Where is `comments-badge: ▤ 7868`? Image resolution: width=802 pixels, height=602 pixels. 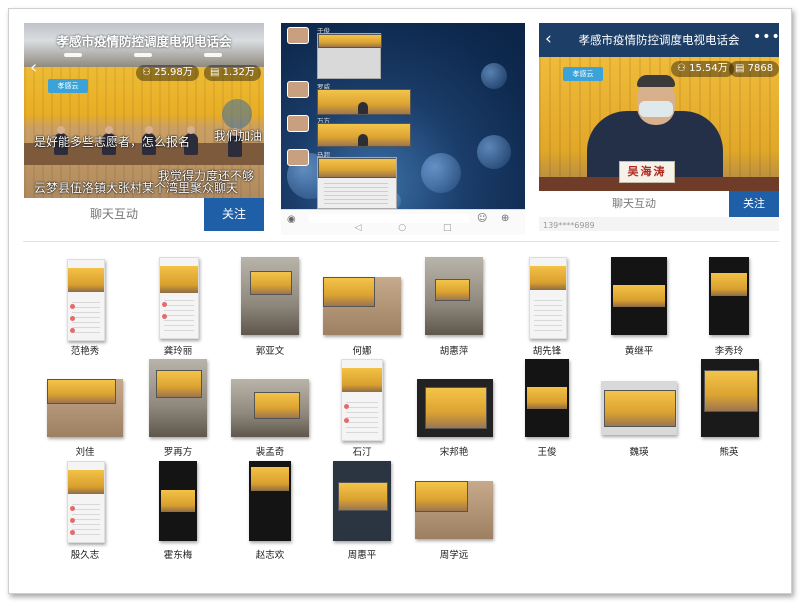 comments-badge: ▤ 7868 is located at coordinates (754, 69).